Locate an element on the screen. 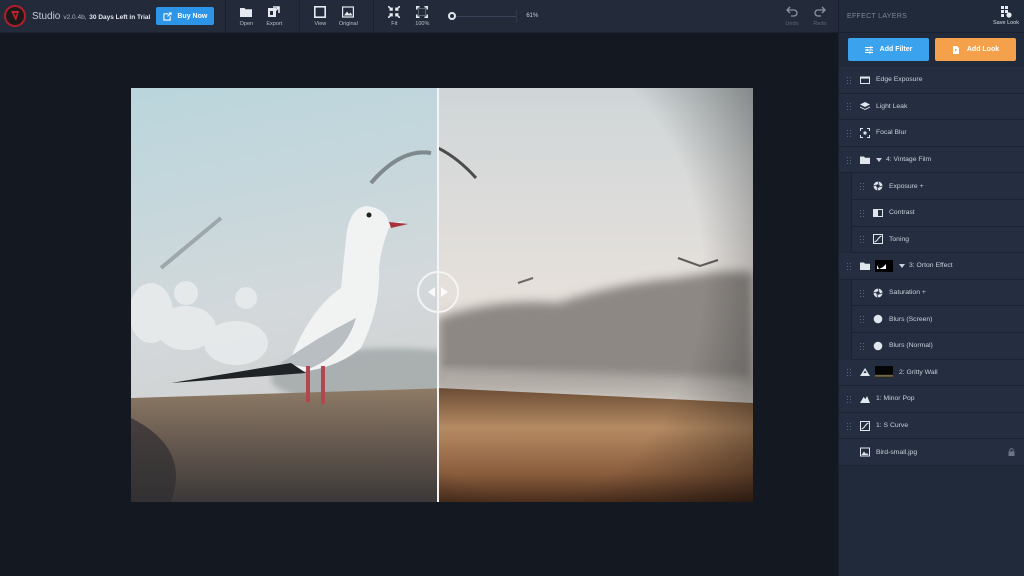  layer-name: Blurs (Normal) is located at coordinates (911, 346).